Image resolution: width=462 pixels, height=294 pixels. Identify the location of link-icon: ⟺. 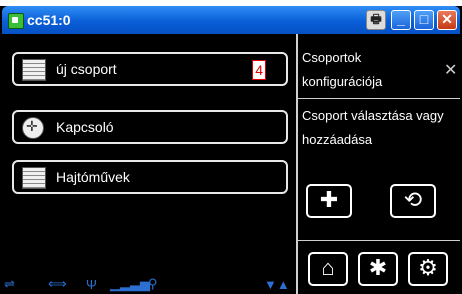
(57, 283).